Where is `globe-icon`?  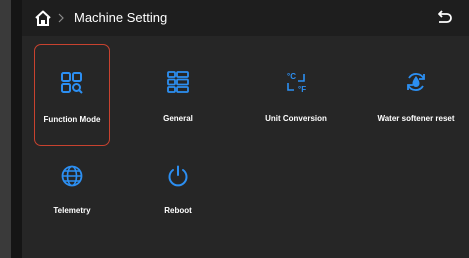 globe-icon is located at coordinates (72, 176).